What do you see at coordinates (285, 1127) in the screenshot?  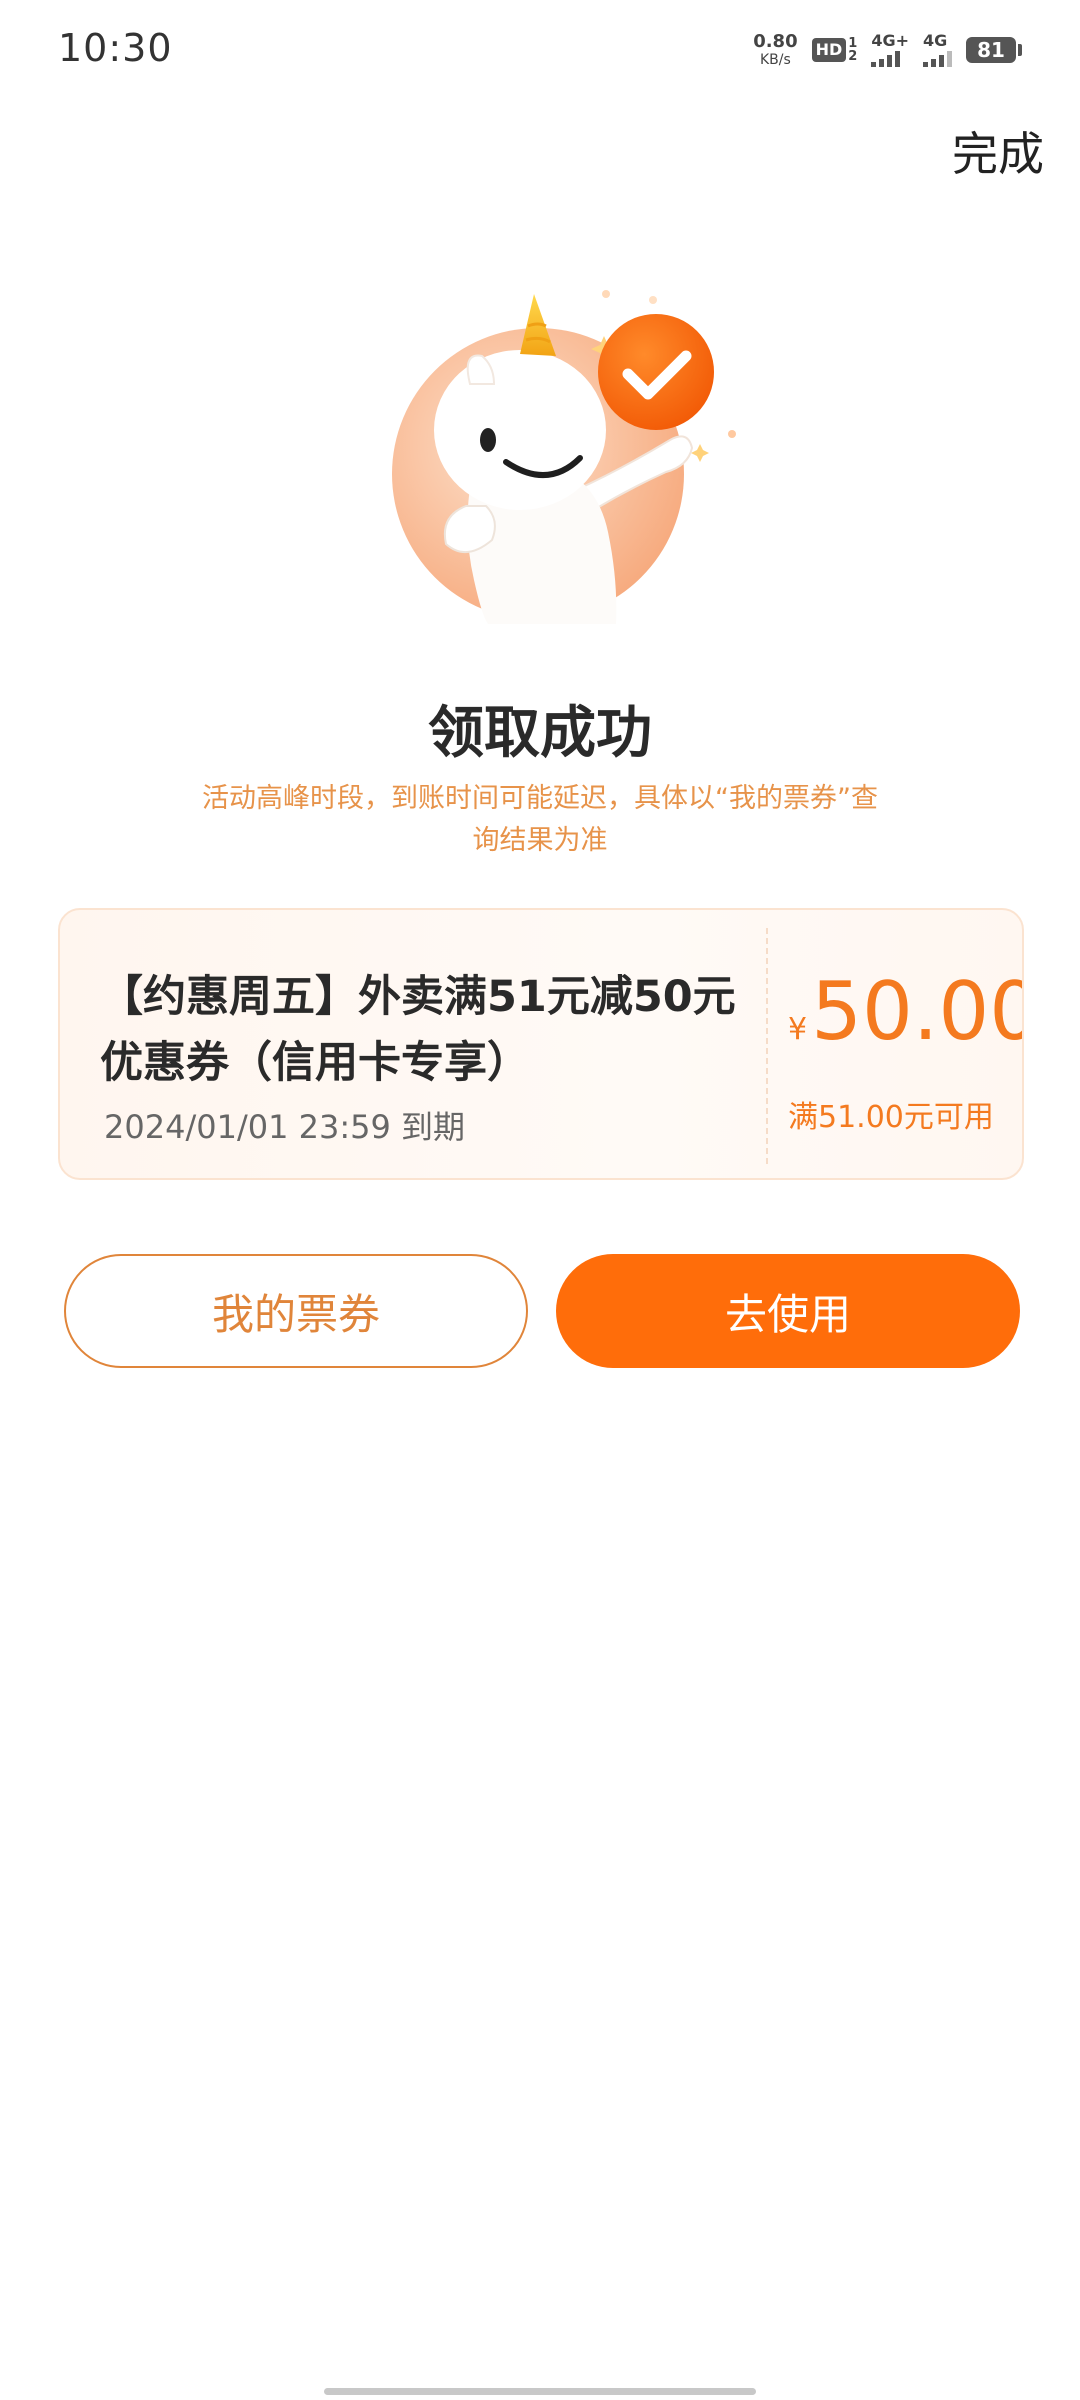 I see `coupon-expiry: 2024/01/01 23:59 到期` at bounding box center [285, 1127].